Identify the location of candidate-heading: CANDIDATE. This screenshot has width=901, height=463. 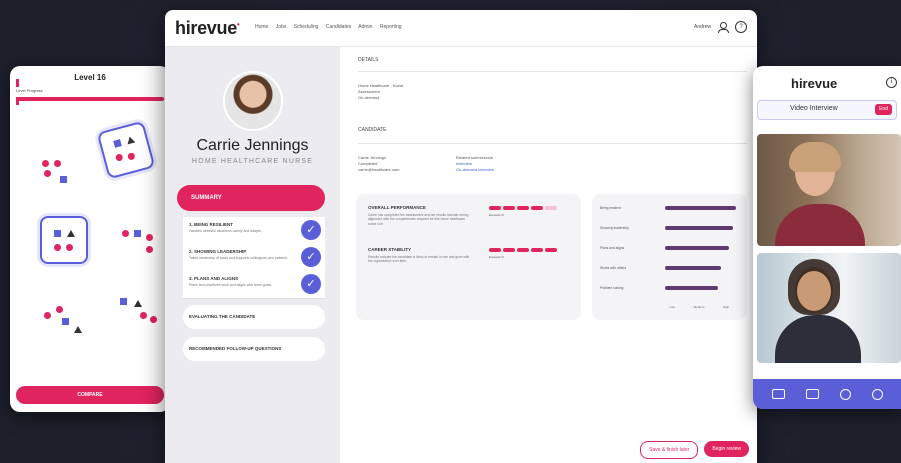
(372, 130).